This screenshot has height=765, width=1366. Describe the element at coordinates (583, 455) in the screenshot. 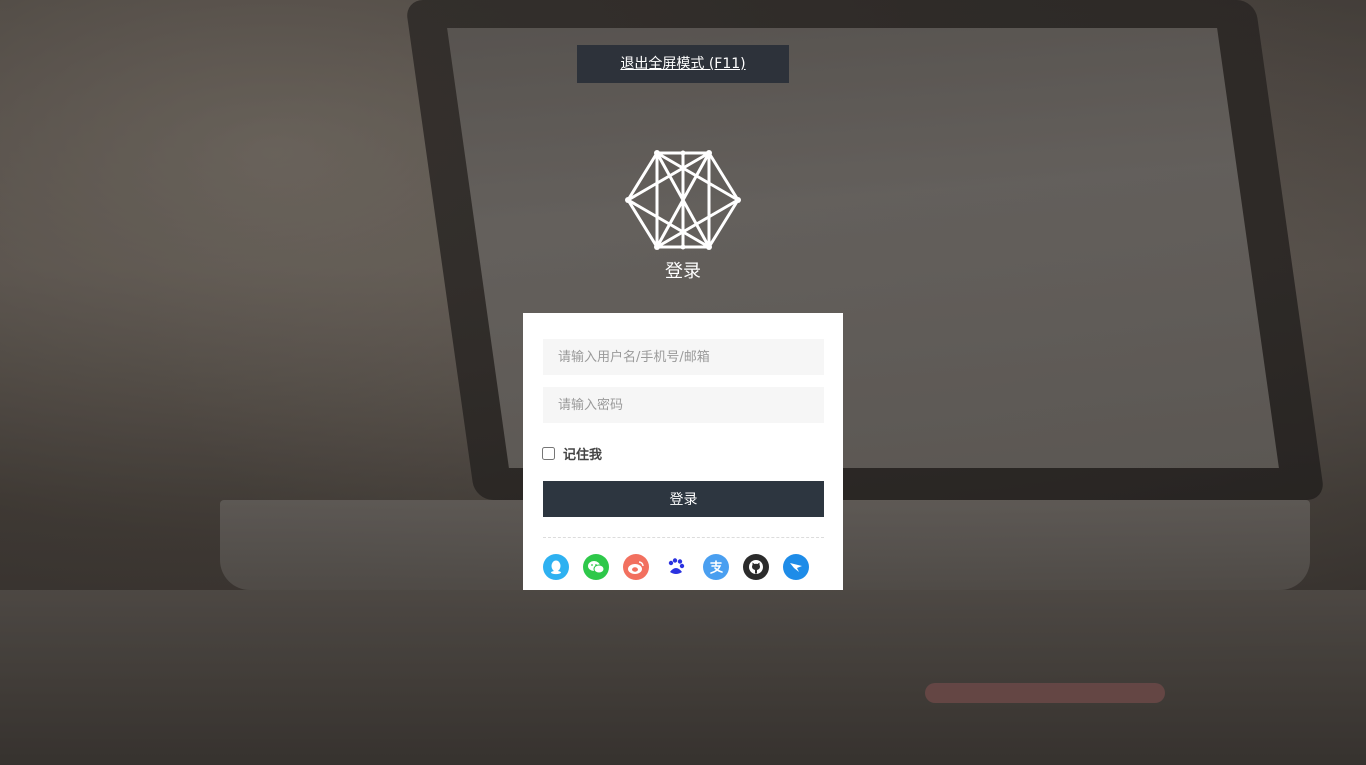

I see `remember-me-label: 记住我` at that location.